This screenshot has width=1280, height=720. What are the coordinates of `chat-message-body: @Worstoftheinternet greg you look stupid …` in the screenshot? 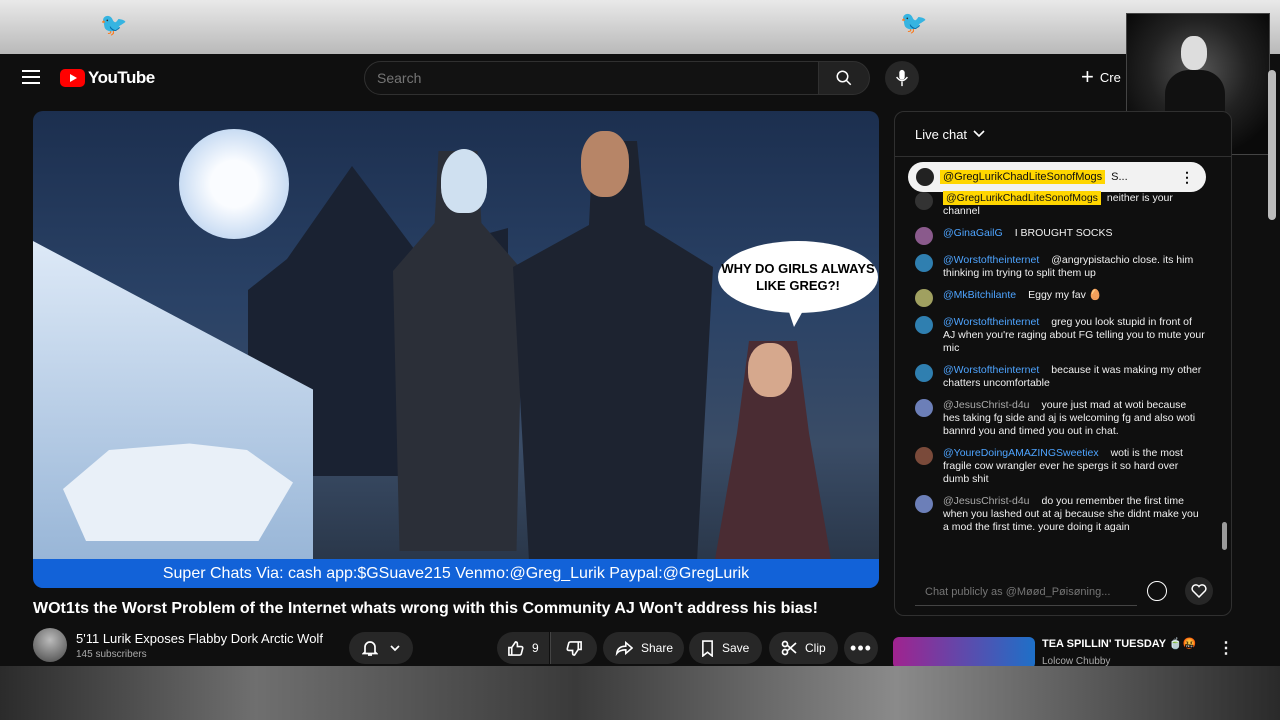 It's located at (1074, 335).